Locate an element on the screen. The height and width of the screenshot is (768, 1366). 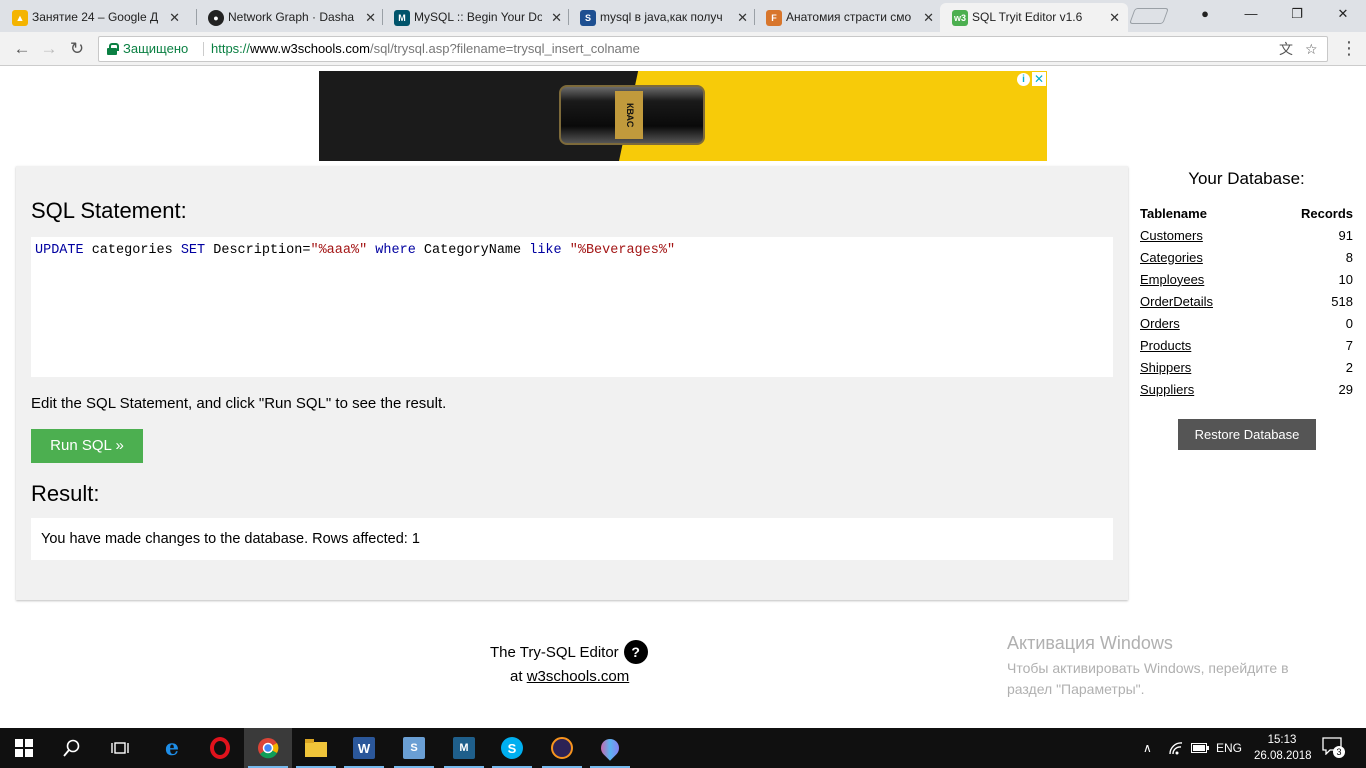
table-link-categories: Categories is located at coordinates (1171, 257).